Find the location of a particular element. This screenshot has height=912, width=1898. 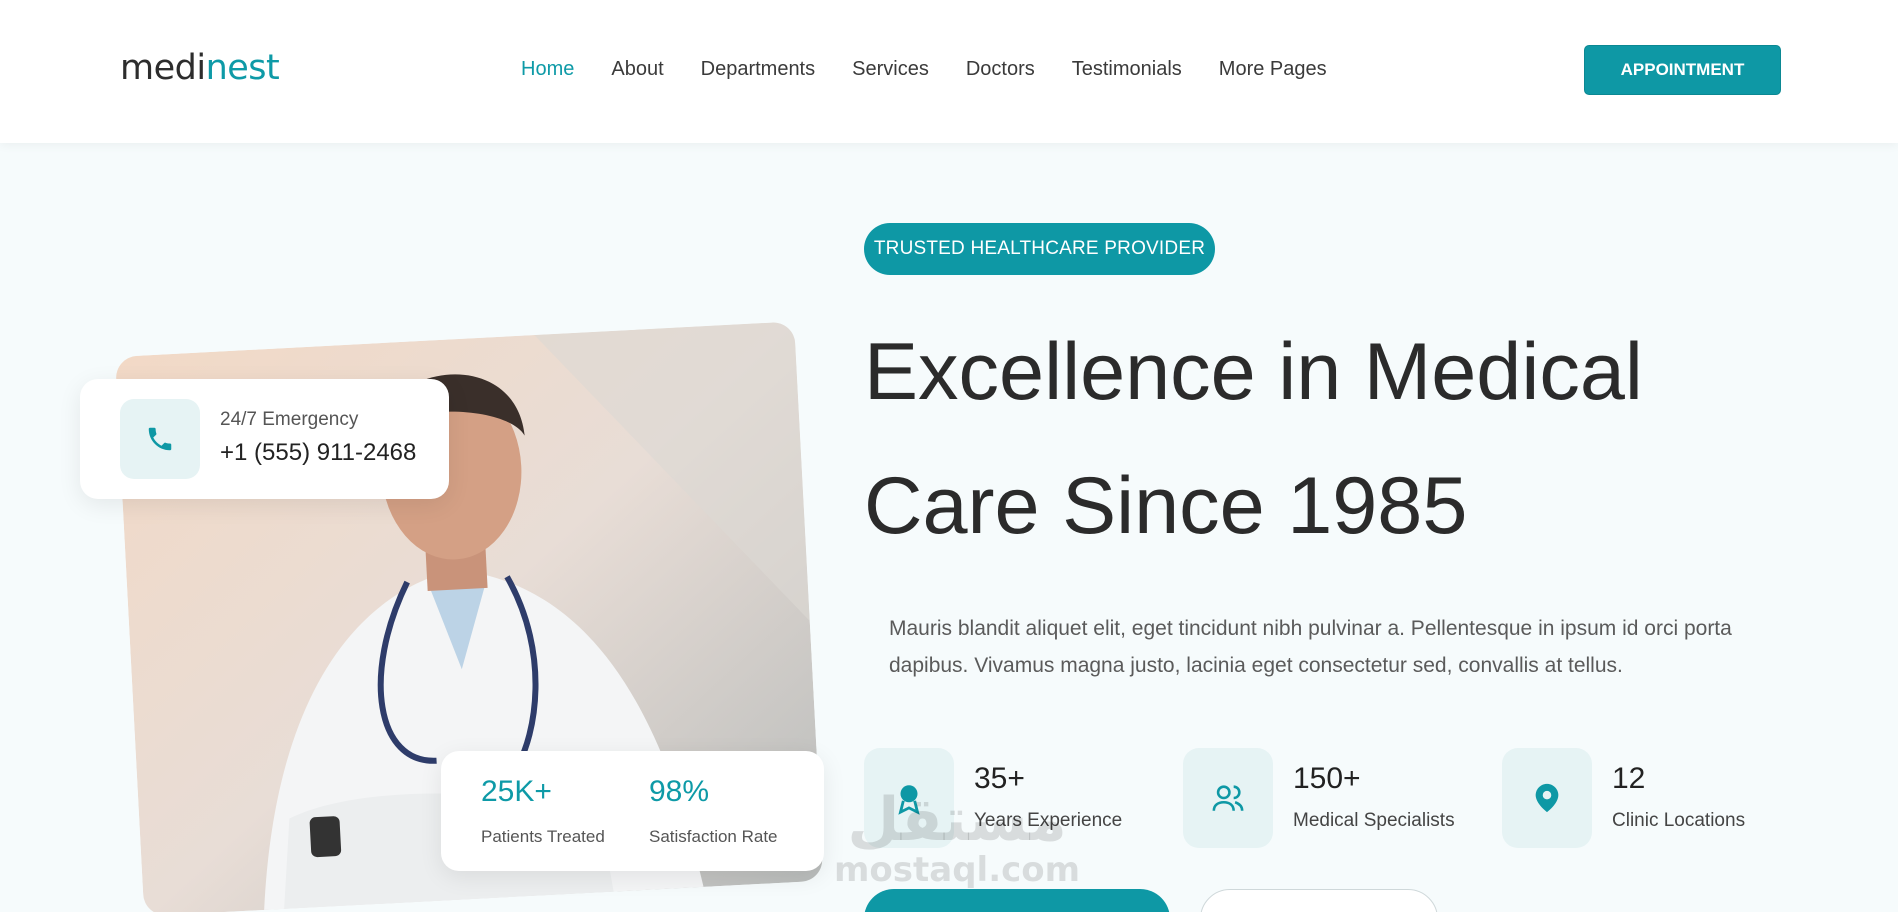

watermark: مستقل mostaql.com is located at coordinates (957, 840).